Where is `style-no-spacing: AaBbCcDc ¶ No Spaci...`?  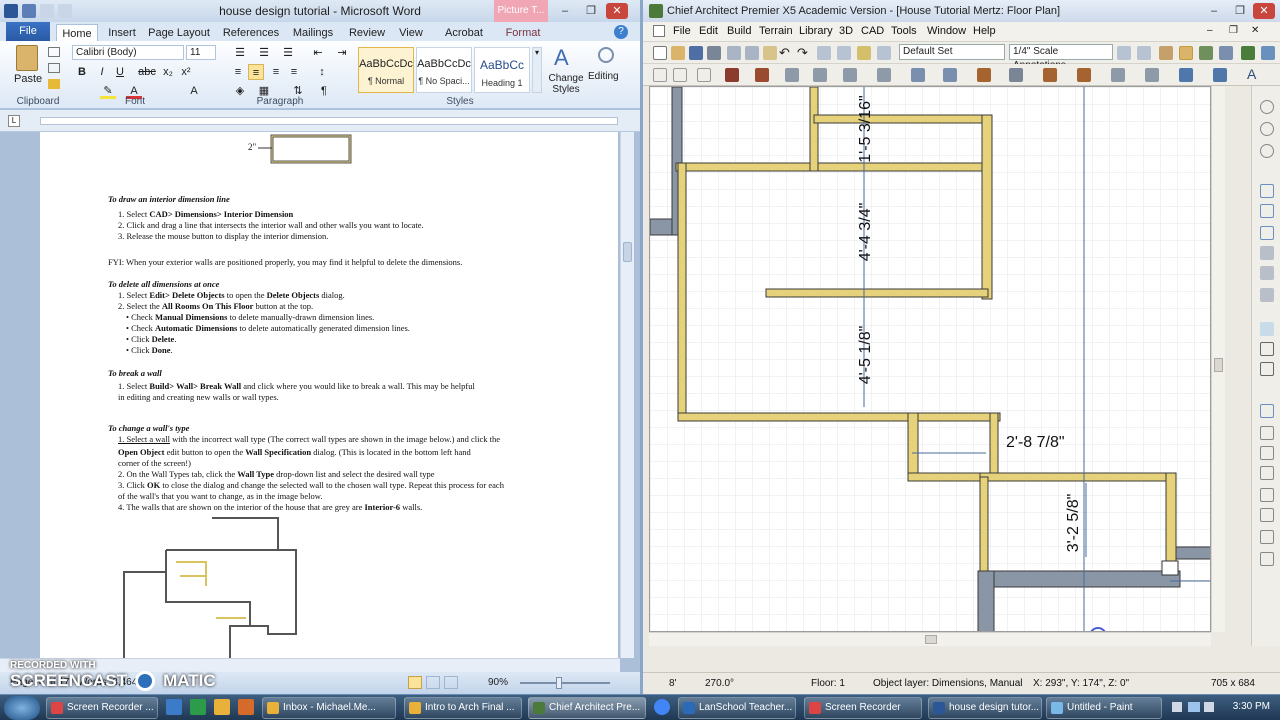 style-no-spacing: AaBbCcDc ¶ No Spaci... is located at coordinates (444, 70).